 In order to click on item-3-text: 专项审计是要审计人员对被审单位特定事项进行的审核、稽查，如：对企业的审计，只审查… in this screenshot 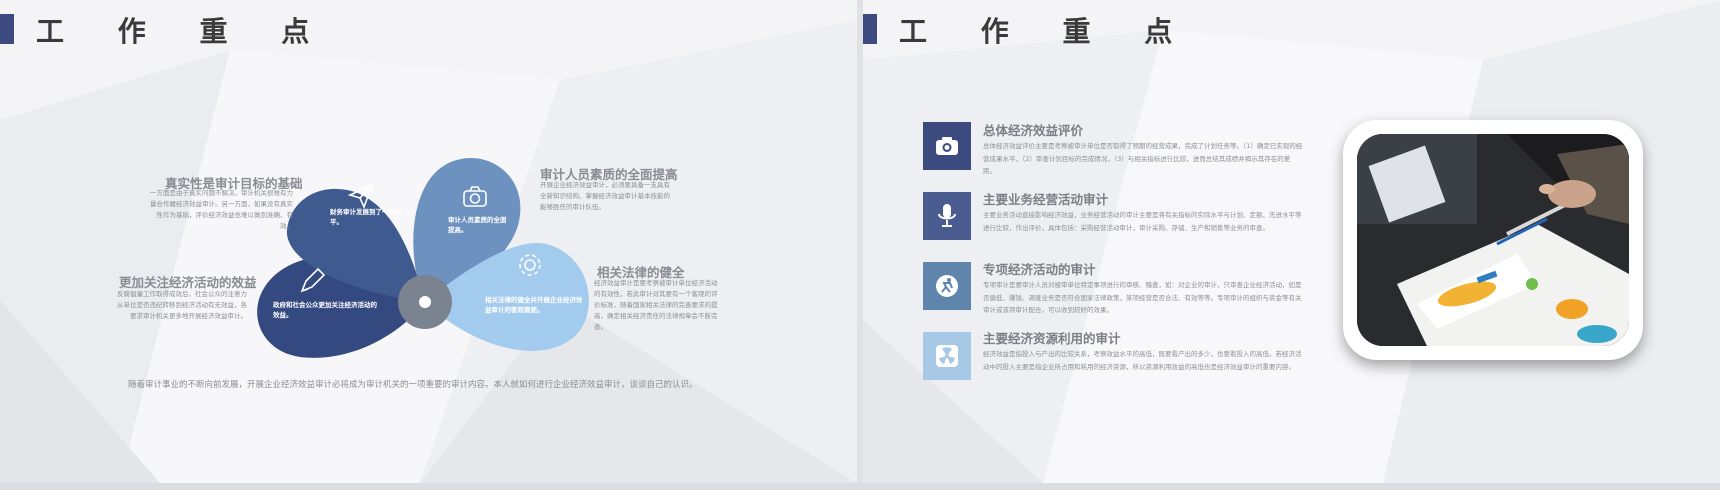, I will do `click(1142, 297)`.